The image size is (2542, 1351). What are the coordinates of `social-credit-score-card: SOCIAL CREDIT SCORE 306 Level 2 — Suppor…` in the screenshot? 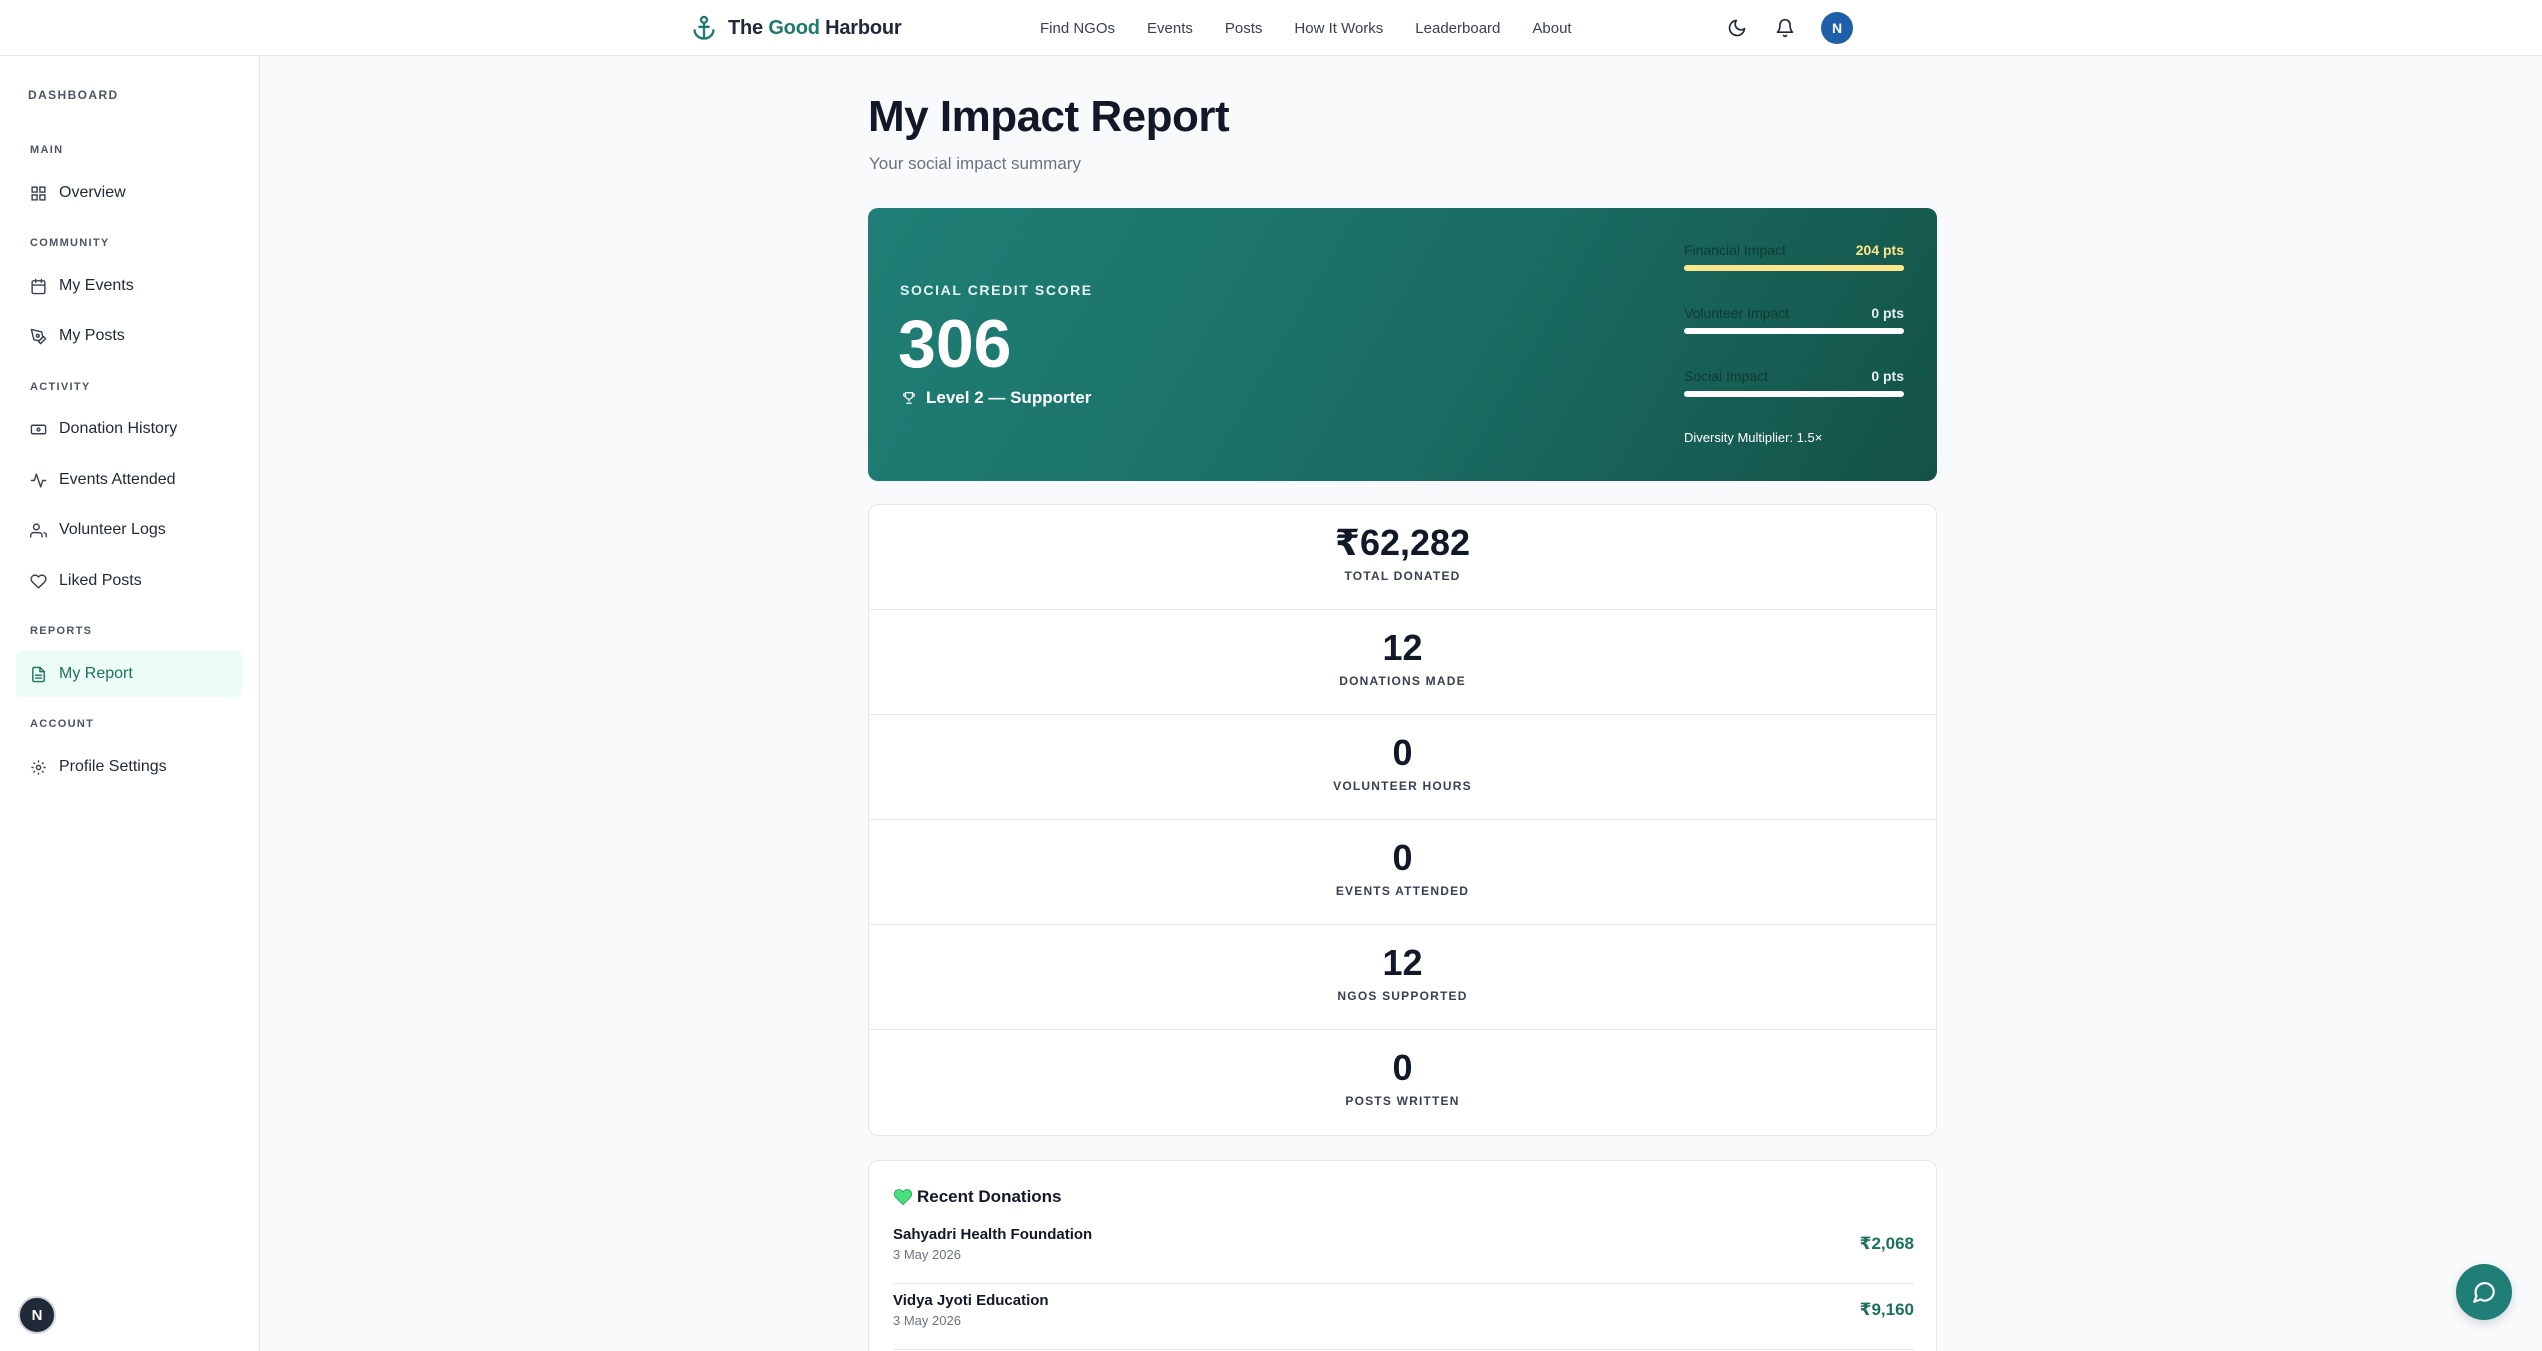 It's located at (1402, 344).